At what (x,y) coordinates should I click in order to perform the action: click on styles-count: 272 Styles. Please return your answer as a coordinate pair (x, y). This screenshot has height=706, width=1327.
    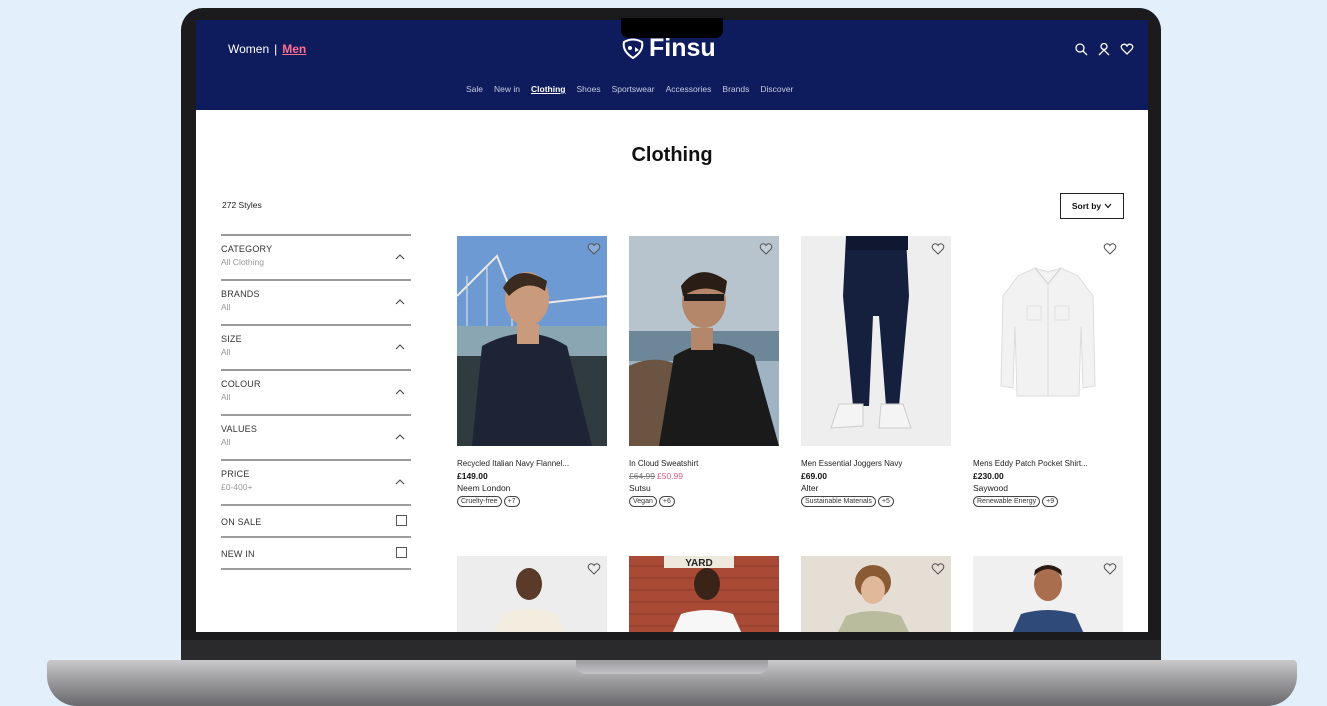
    Looking at the image, I should click on (242, 205).